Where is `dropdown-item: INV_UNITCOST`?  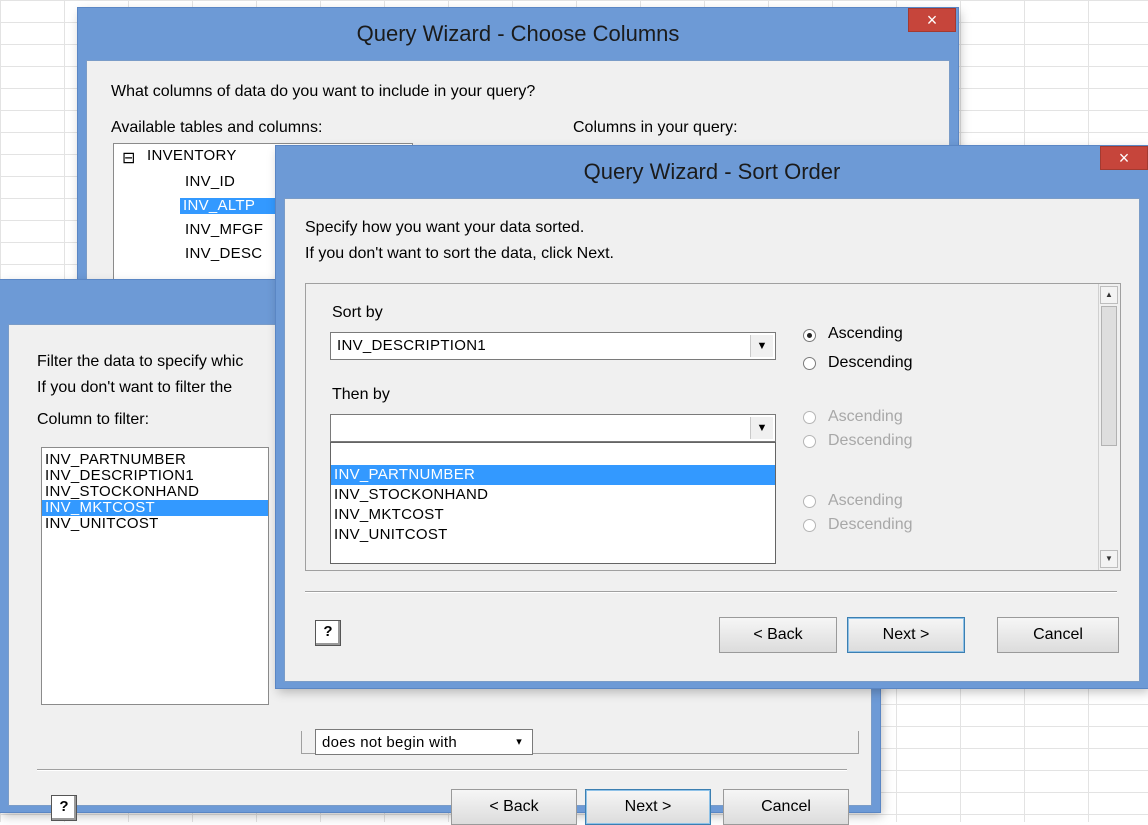
dropdown-item: INV_UNITCOST is located at coordinates (553, 535).